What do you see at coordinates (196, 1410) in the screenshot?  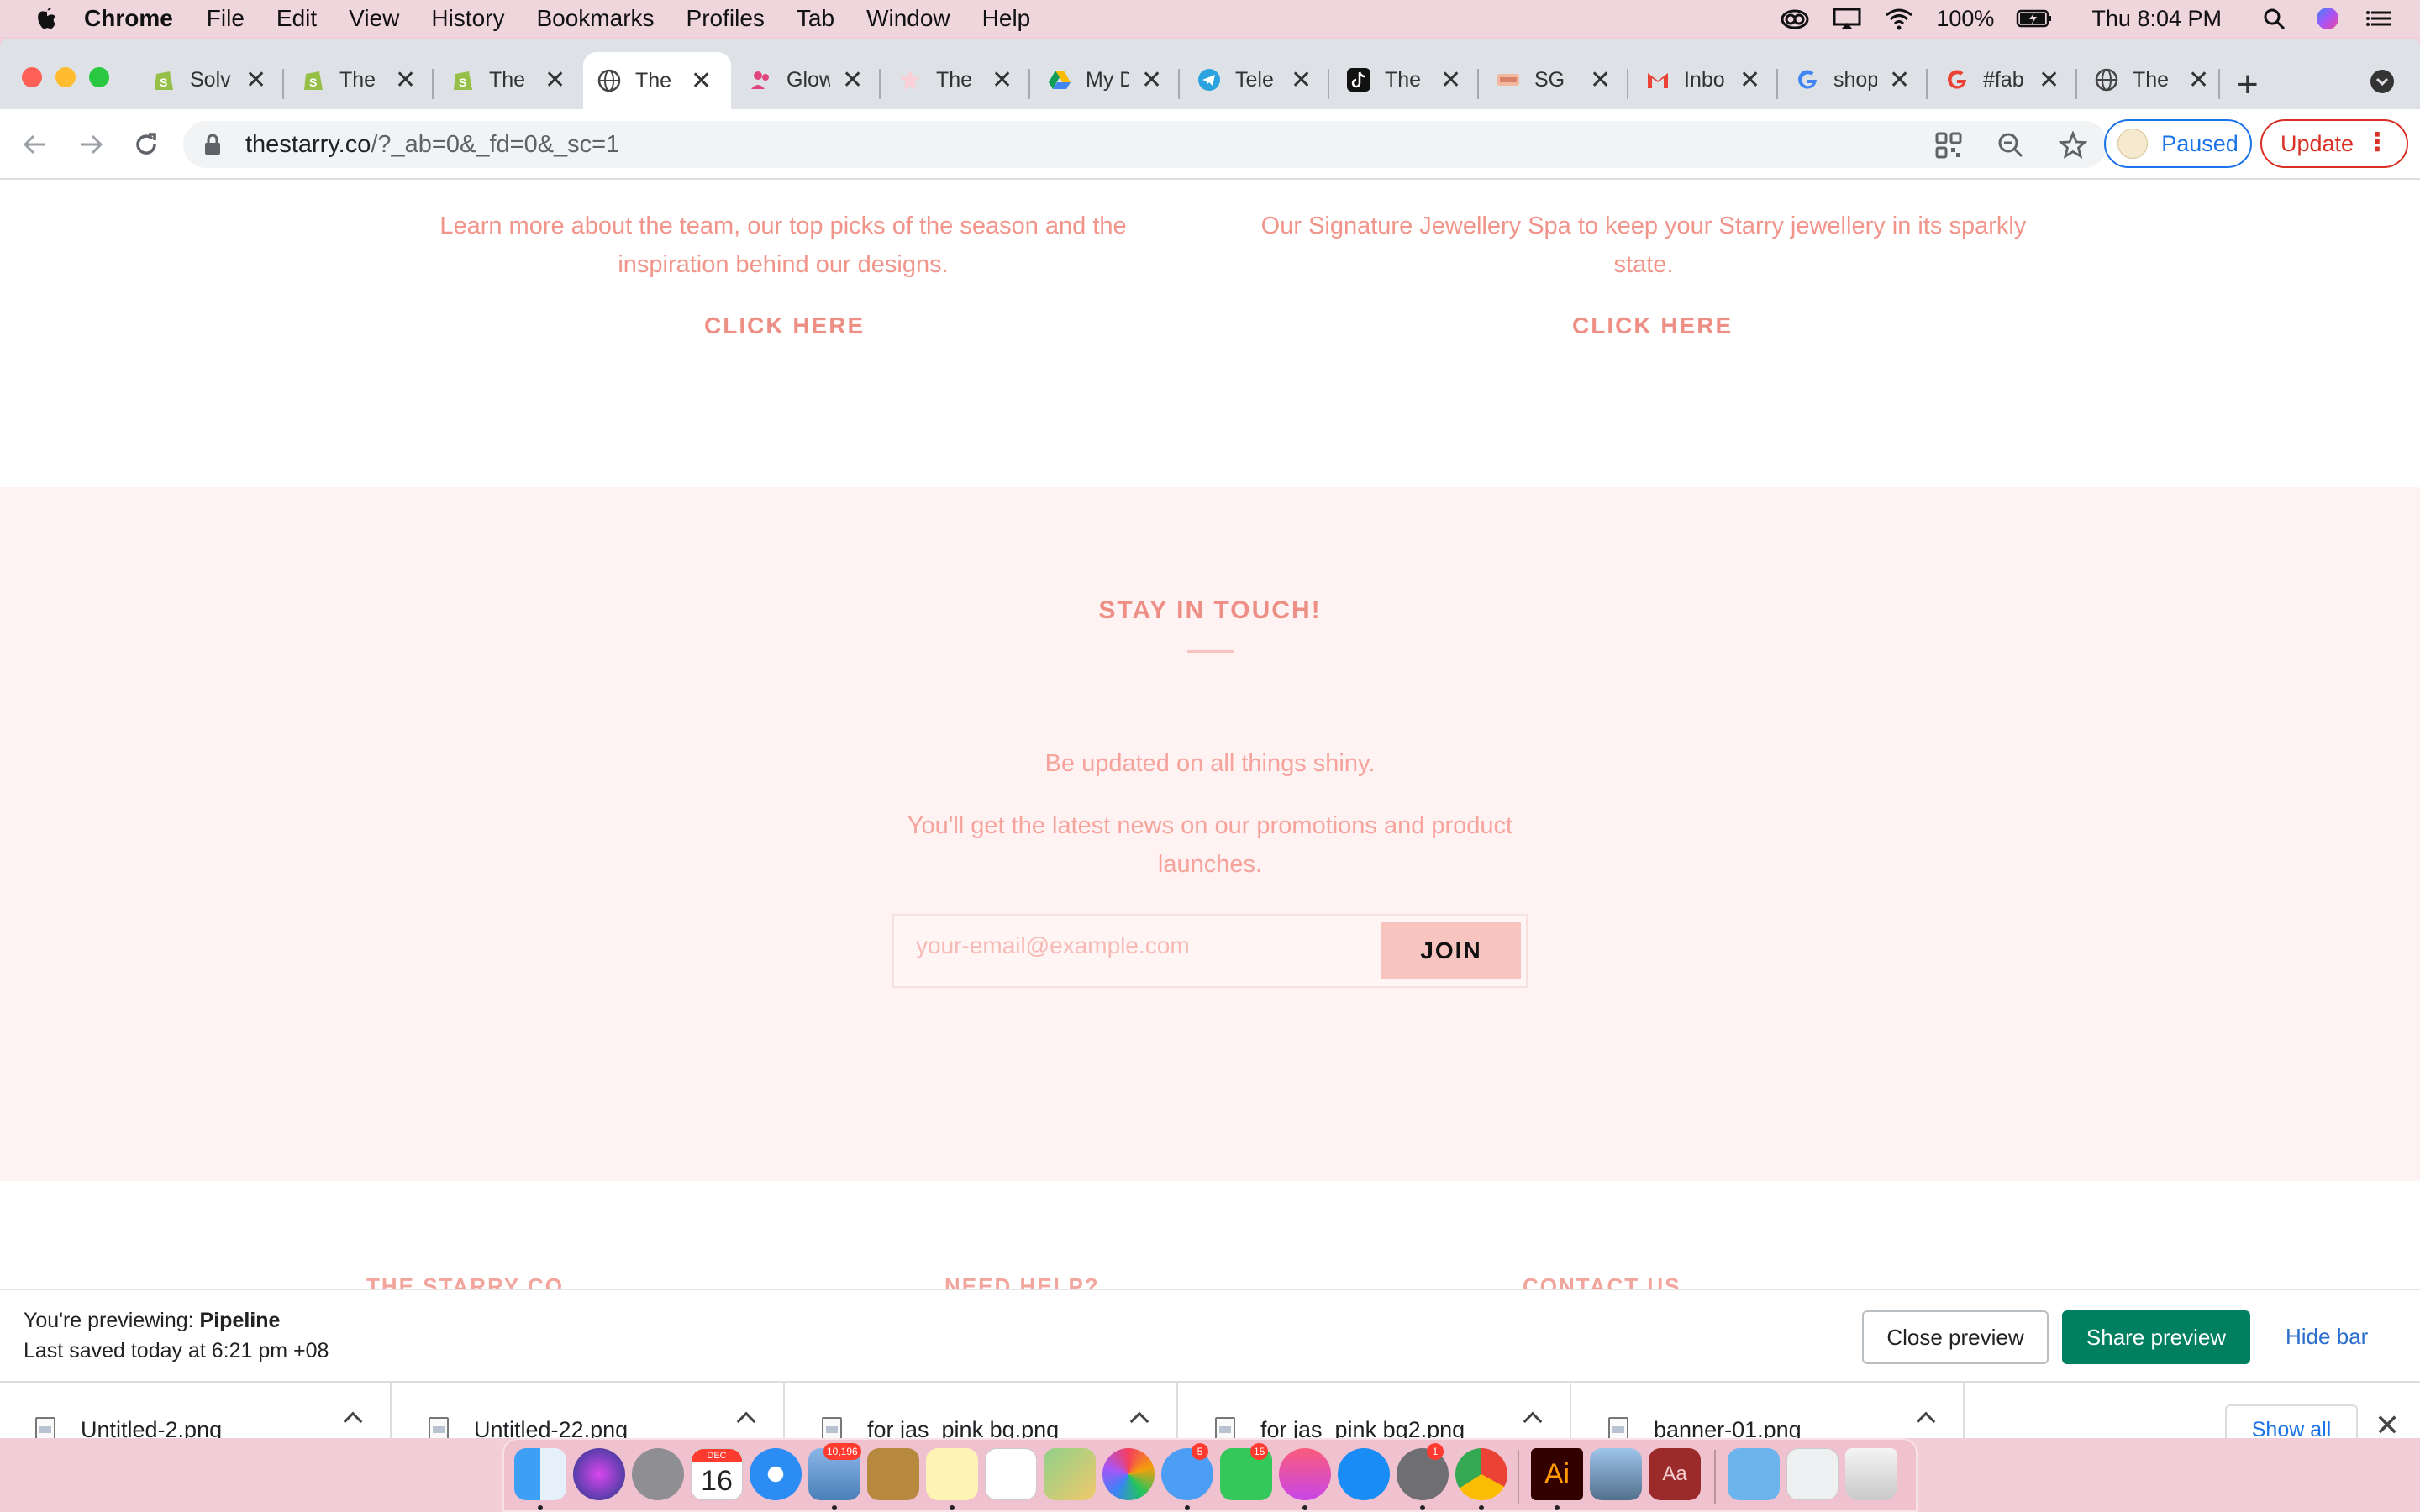 I see `download-item: Untitled-2.png` at bounding box center [196, 1410].